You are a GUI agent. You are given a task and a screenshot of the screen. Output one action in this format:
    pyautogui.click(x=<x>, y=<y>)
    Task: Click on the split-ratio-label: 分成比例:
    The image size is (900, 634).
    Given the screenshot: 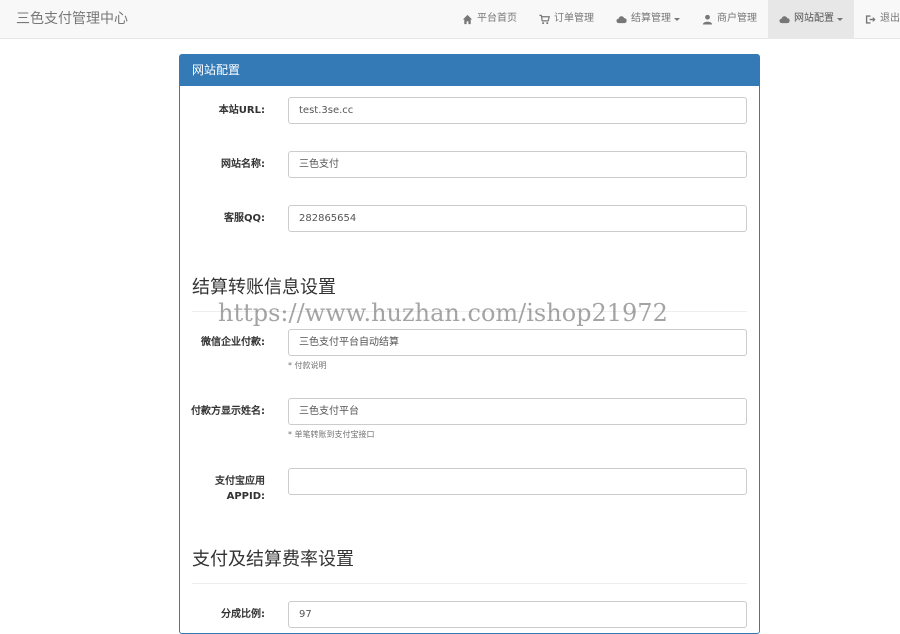 What is the action you would take?
    pyautogui.click(x=243, y=614)
    